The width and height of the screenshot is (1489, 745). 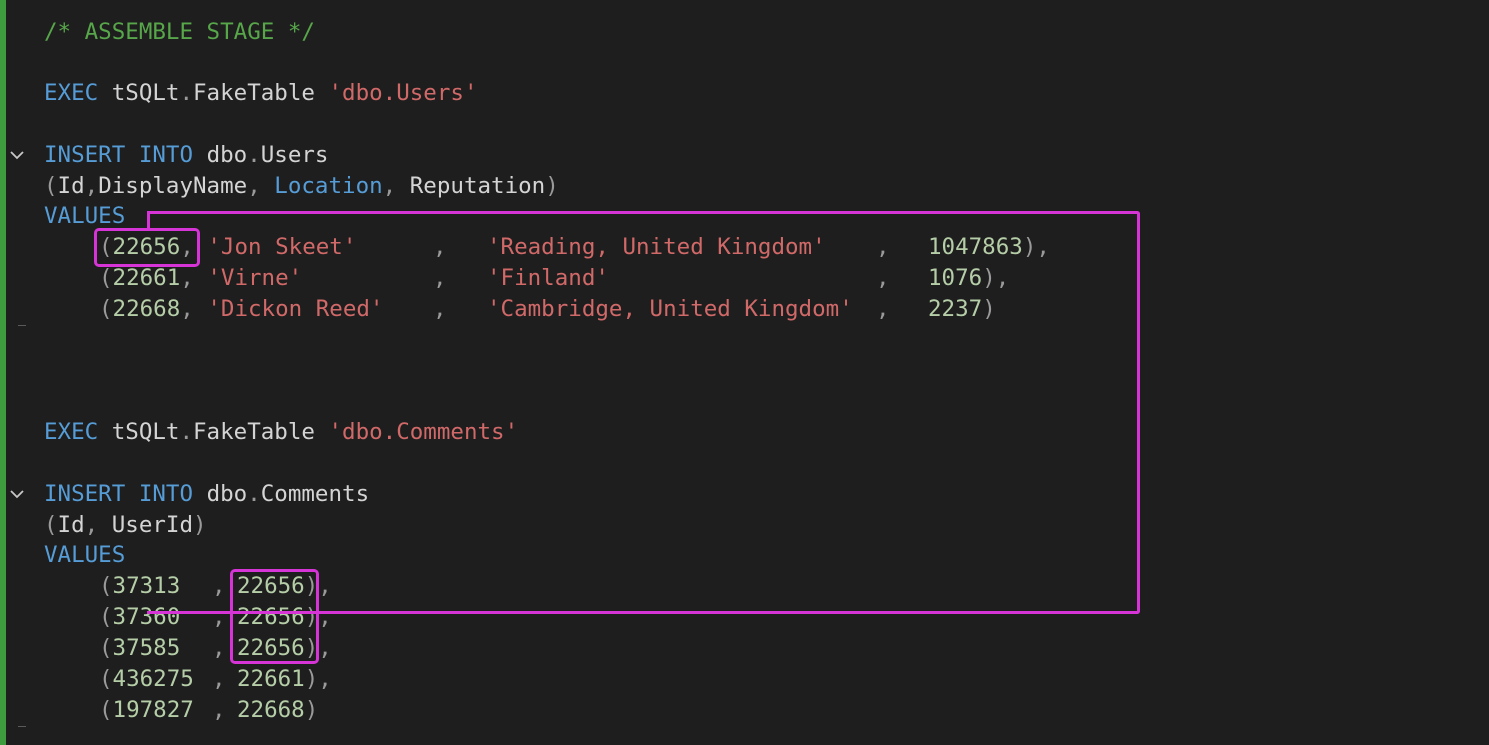 I want to click on string-literal: 'Virne', so click(x=255, y=278).